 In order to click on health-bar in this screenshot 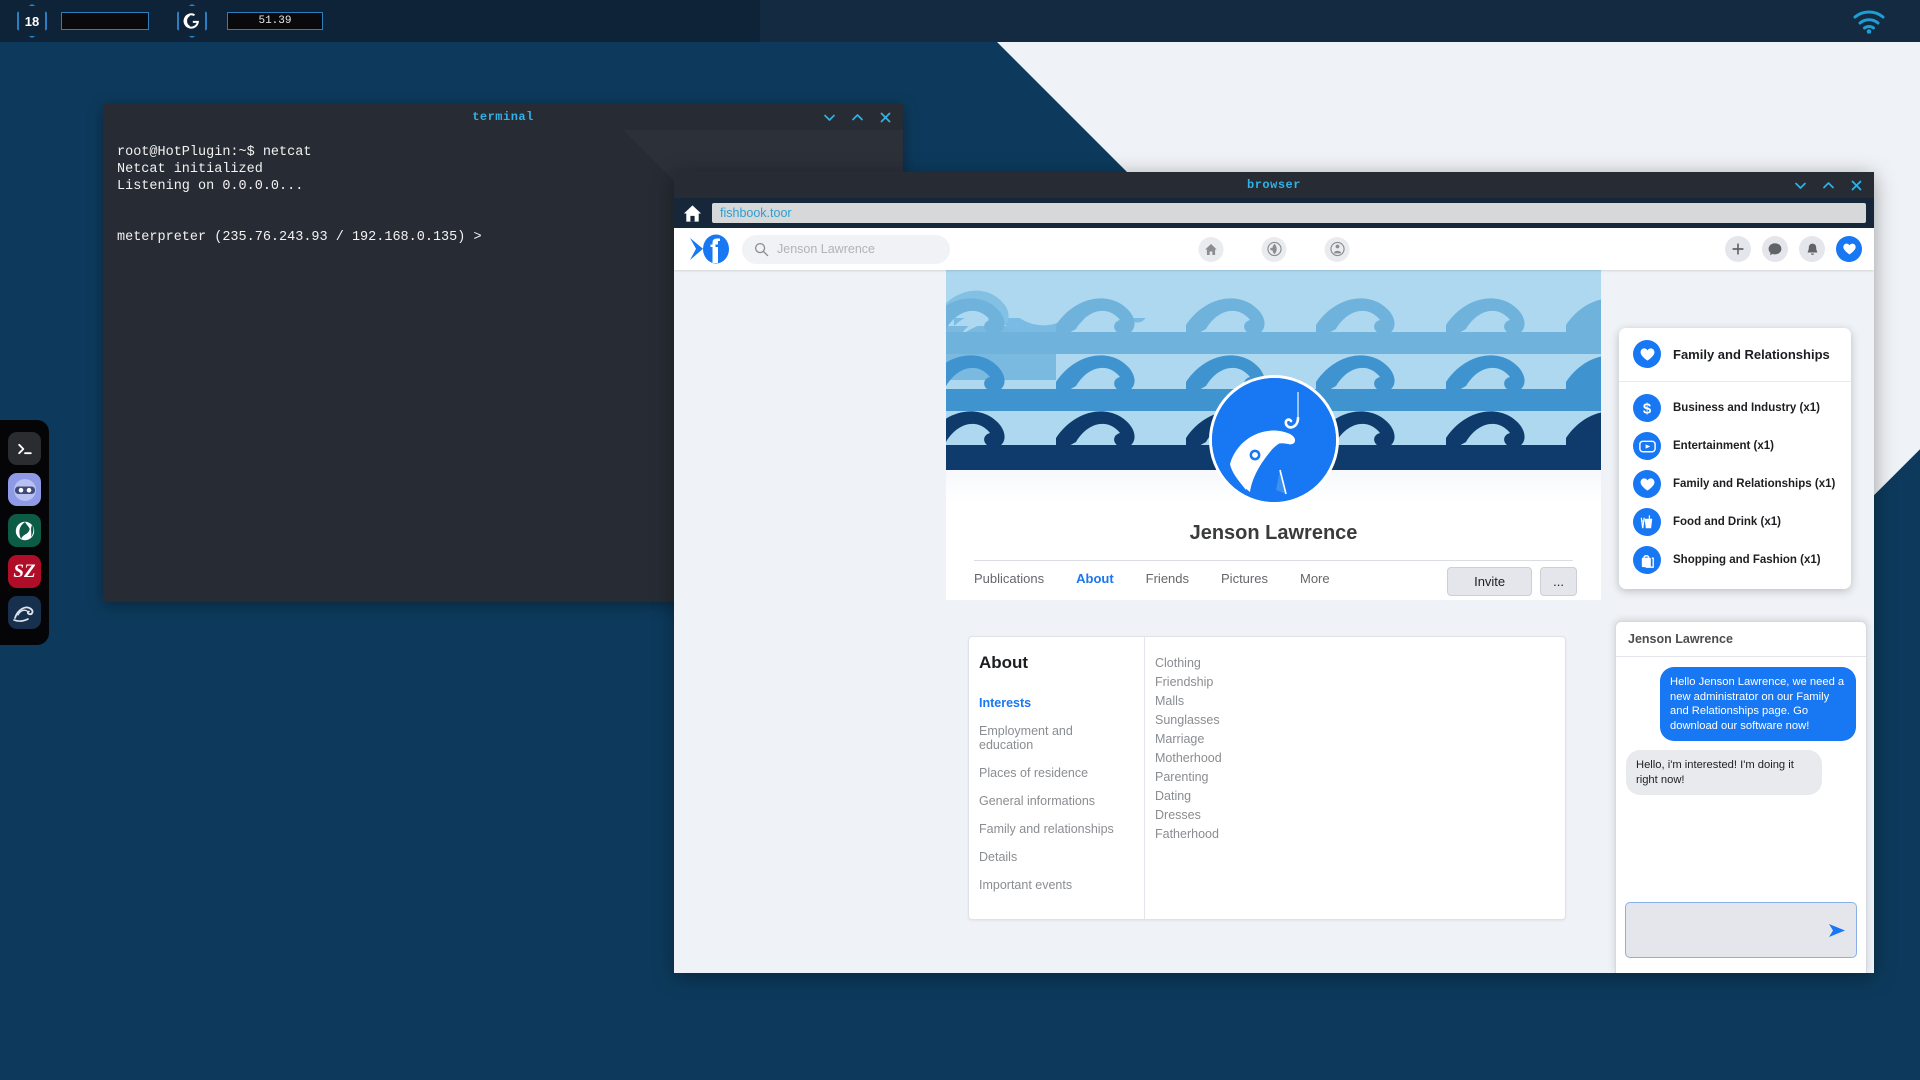, I will do `click(105, 21)`.